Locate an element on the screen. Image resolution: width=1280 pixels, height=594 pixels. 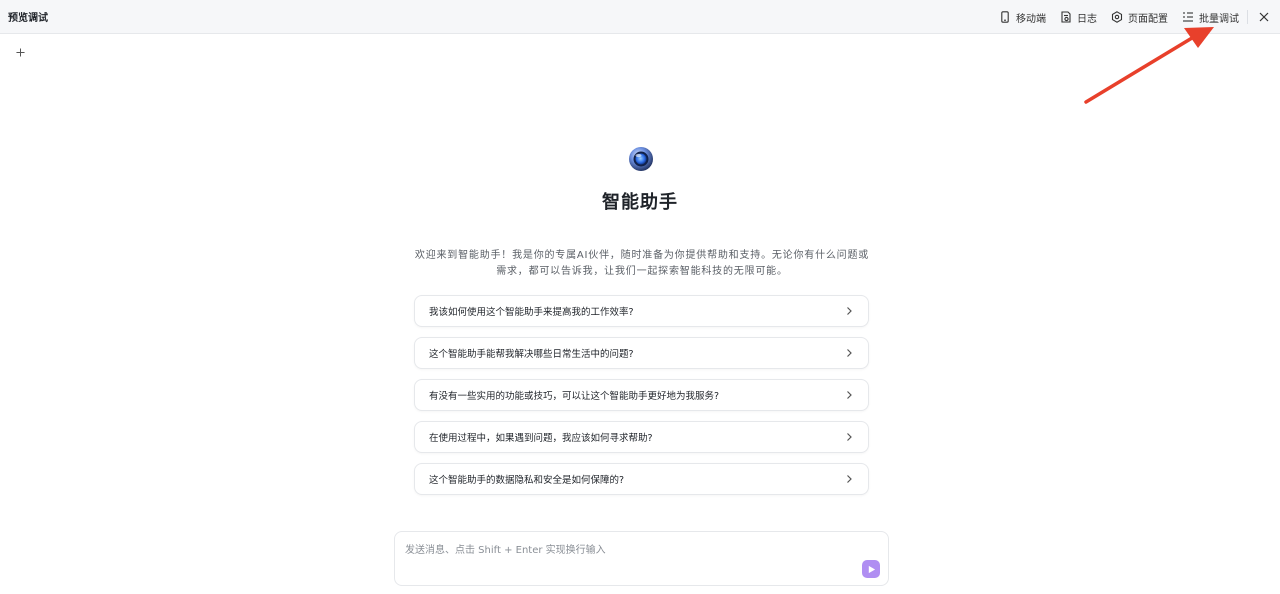
page-config-button-label: 页面配置 is located at coordinates (1148, 19).